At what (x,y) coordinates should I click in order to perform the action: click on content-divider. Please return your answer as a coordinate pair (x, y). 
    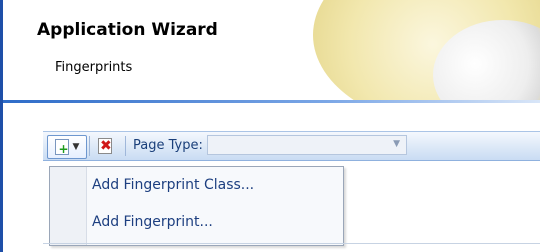
    Looking at the image, I should click on (291, 243).